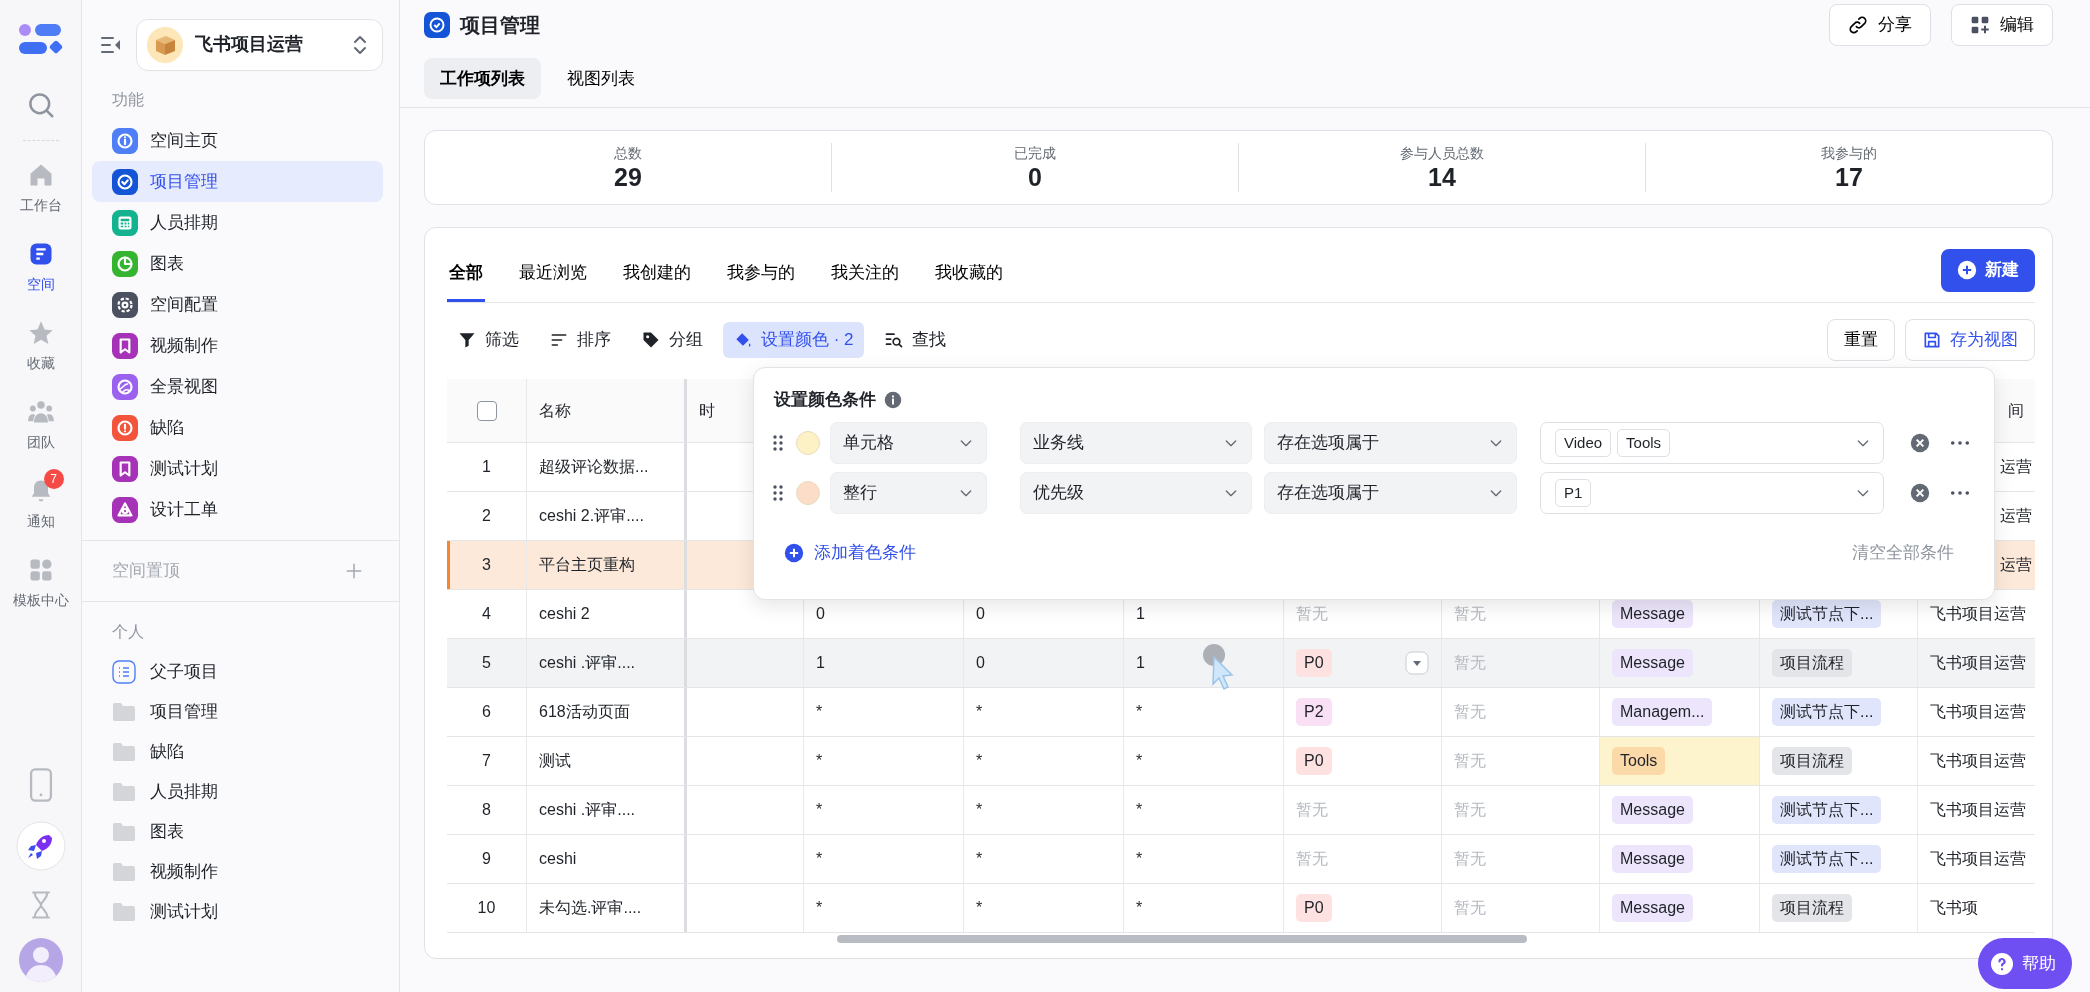 Image resolution: width=2090 pixels, height=992 pixels. I want to click on popover-title: 设置颜色条件, so click(825, 400).